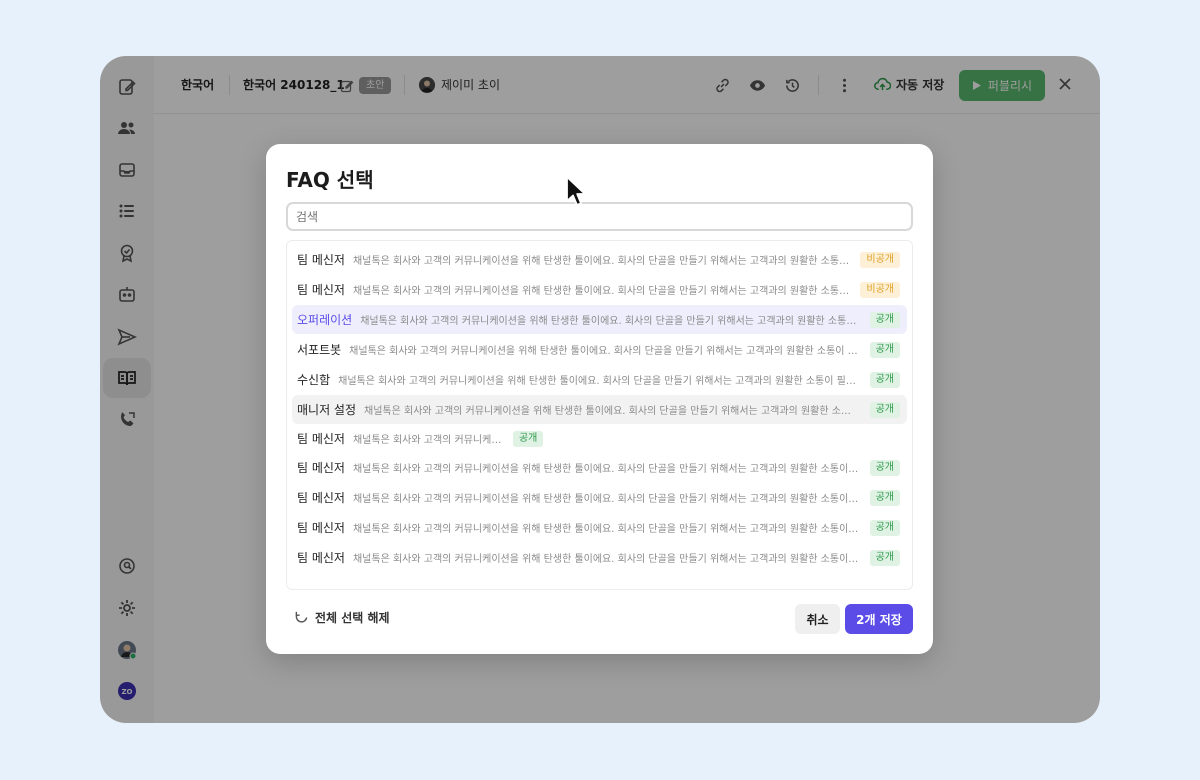  Describe the element at coordinates (327, 410) in the screenshot. I see `faq-title: 매니저 설정` at that location.